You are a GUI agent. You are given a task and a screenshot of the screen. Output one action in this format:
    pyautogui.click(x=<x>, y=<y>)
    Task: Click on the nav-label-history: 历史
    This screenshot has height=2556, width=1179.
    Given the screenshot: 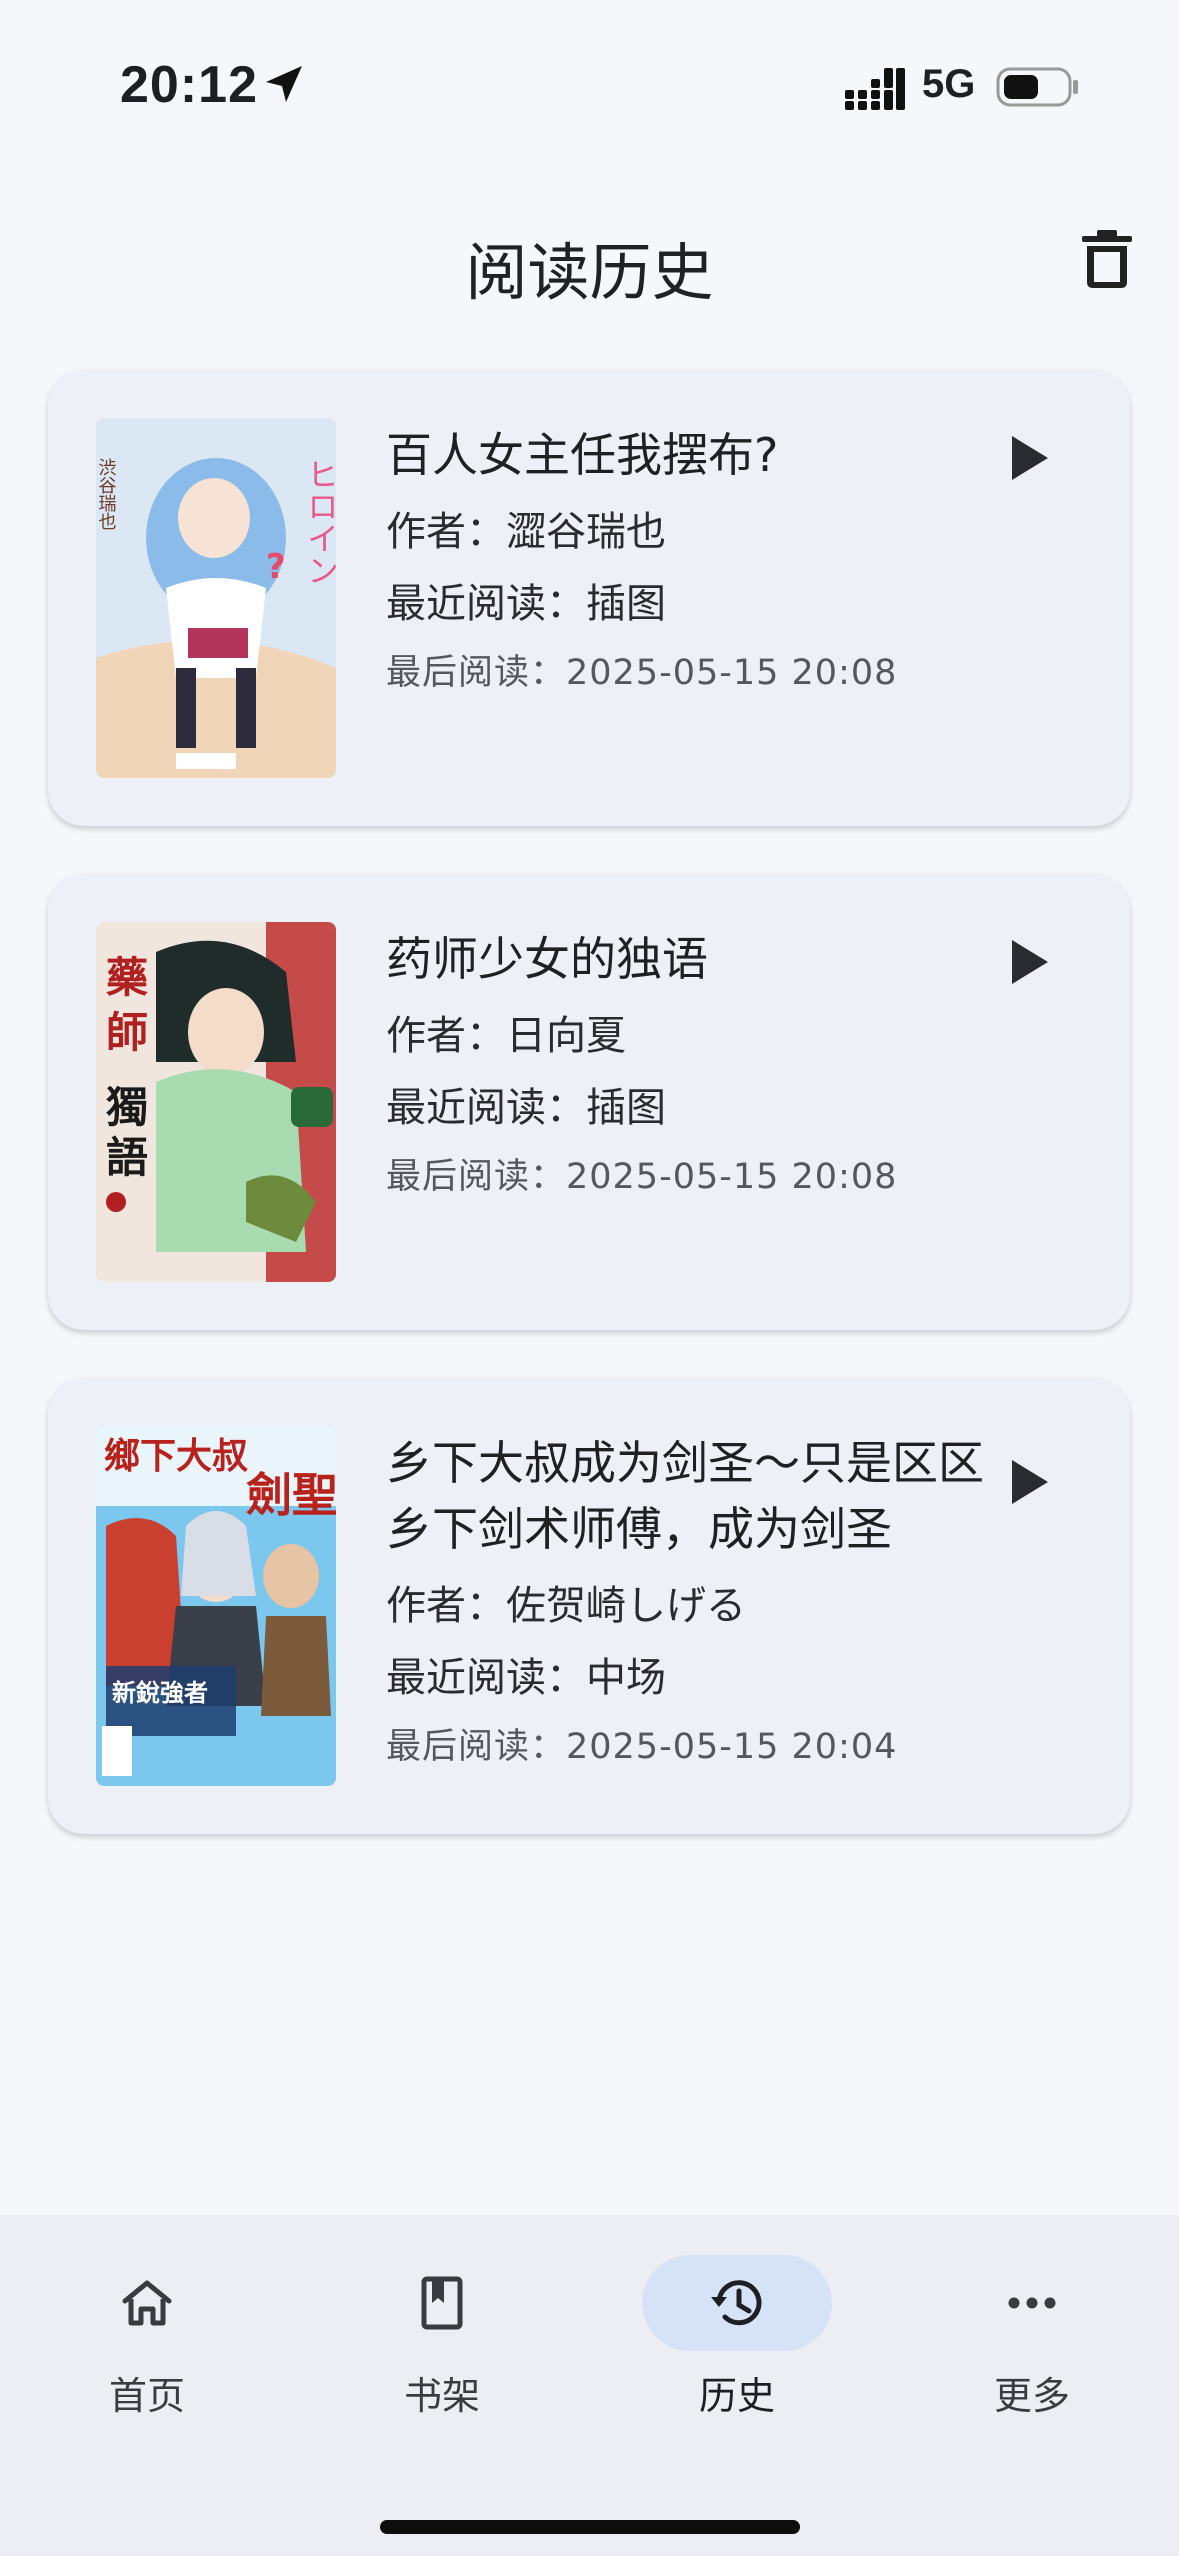 What is the action you would take?
    pyautogui.click(x=736, y=2396)
    